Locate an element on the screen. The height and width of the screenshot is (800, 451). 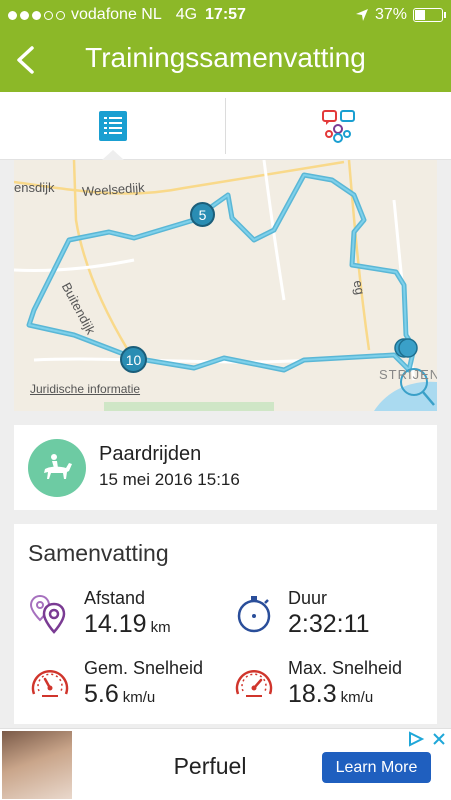
ad-learn-more-button: Learn More is located at coordinates (376, 767).